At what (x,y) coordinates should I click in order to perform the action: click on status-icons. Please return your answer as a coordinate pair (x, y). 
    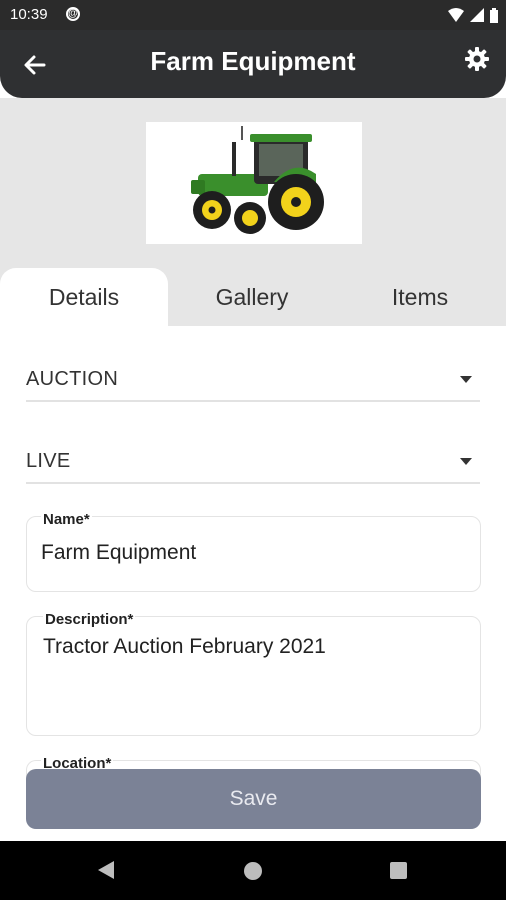
    Looking at the image, I should click on (473, 15).